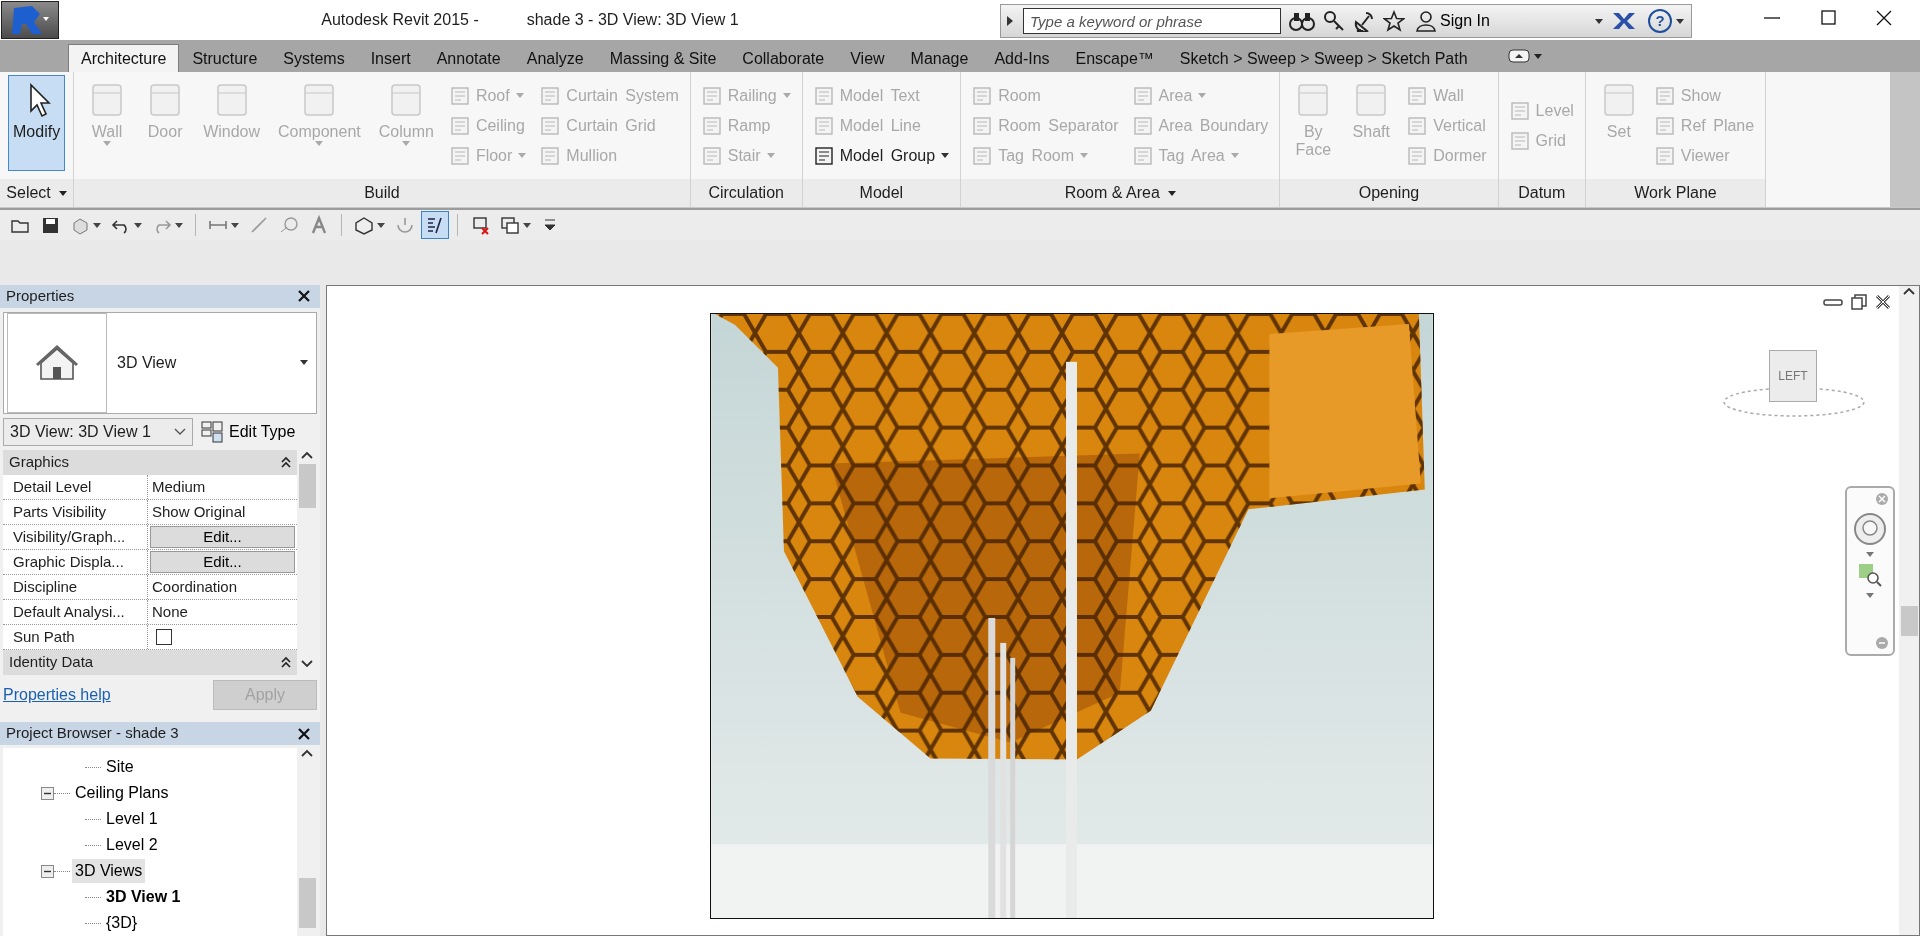  Describe the element at coordinates (1022, 58) in the screenshot. I see `ribbon-tab: Add-Ins` at that location.